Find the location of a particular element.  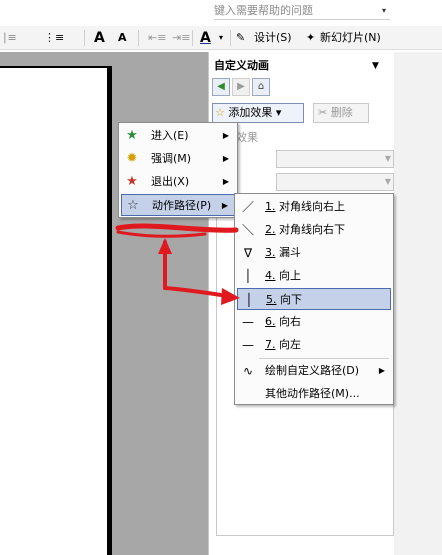

design-icon: ✎ is located at coordinates (240, 38).